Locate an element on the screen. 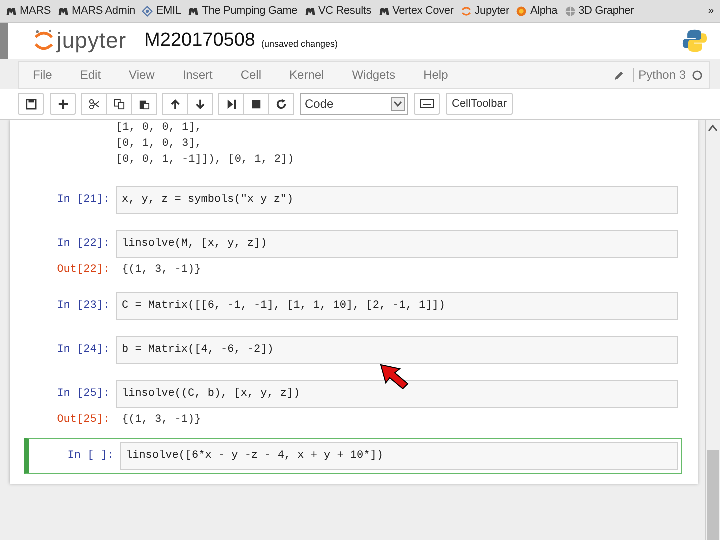  bookmark-link: MARS is located at coordinates (28, 11).